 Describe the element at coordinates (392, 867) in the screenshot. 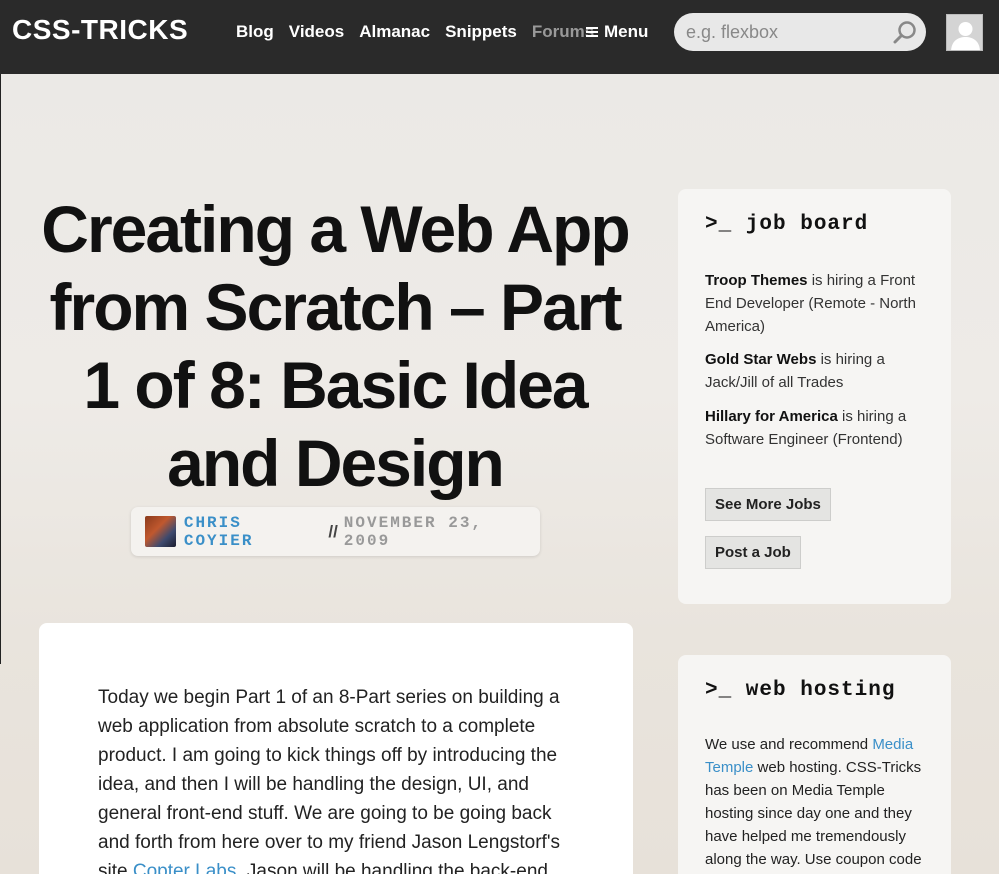

I see `intro-text-end: . Jason will be handling the back-end` at that location.